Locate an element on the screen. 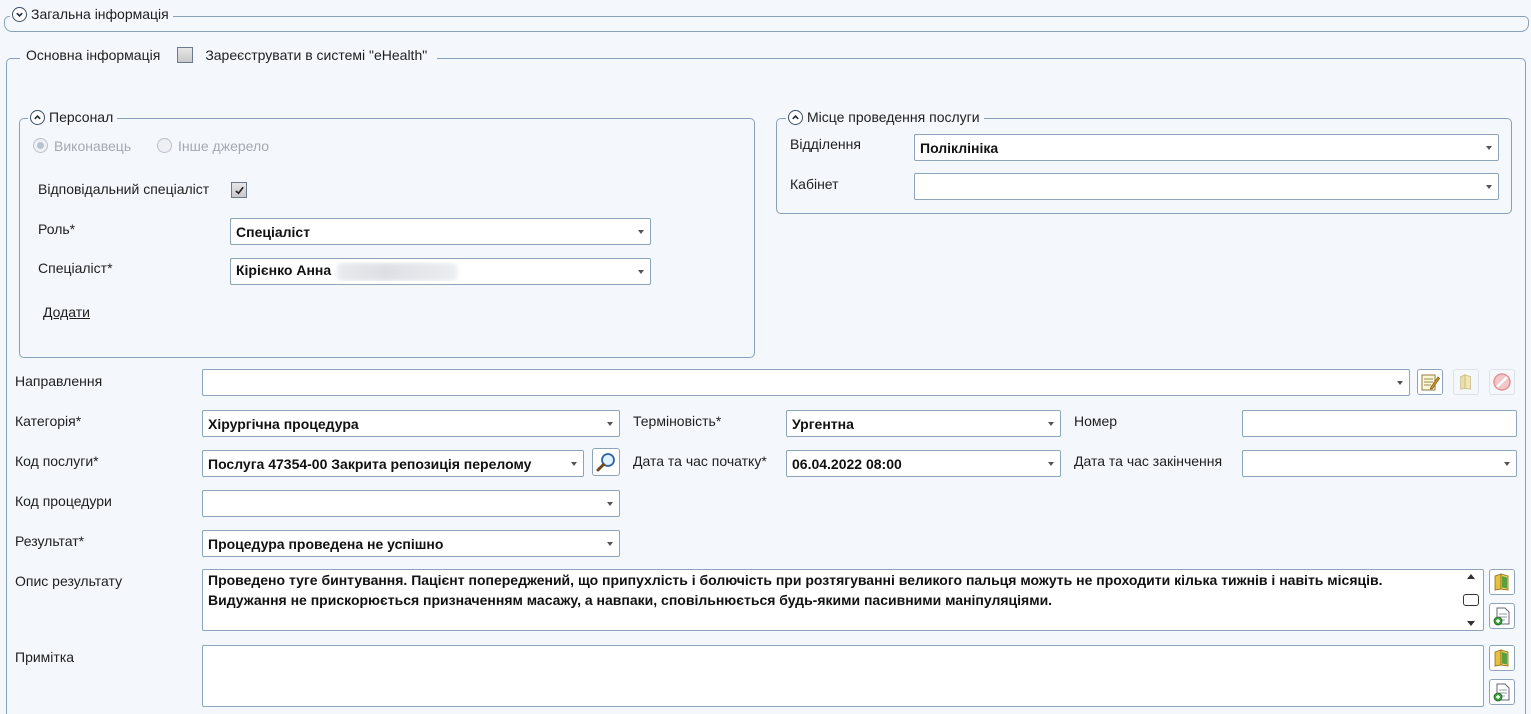 Image resolution: width=1531 pixels, height=714 pixels. scroll-up-icon is located at coordinates (1471, 576).